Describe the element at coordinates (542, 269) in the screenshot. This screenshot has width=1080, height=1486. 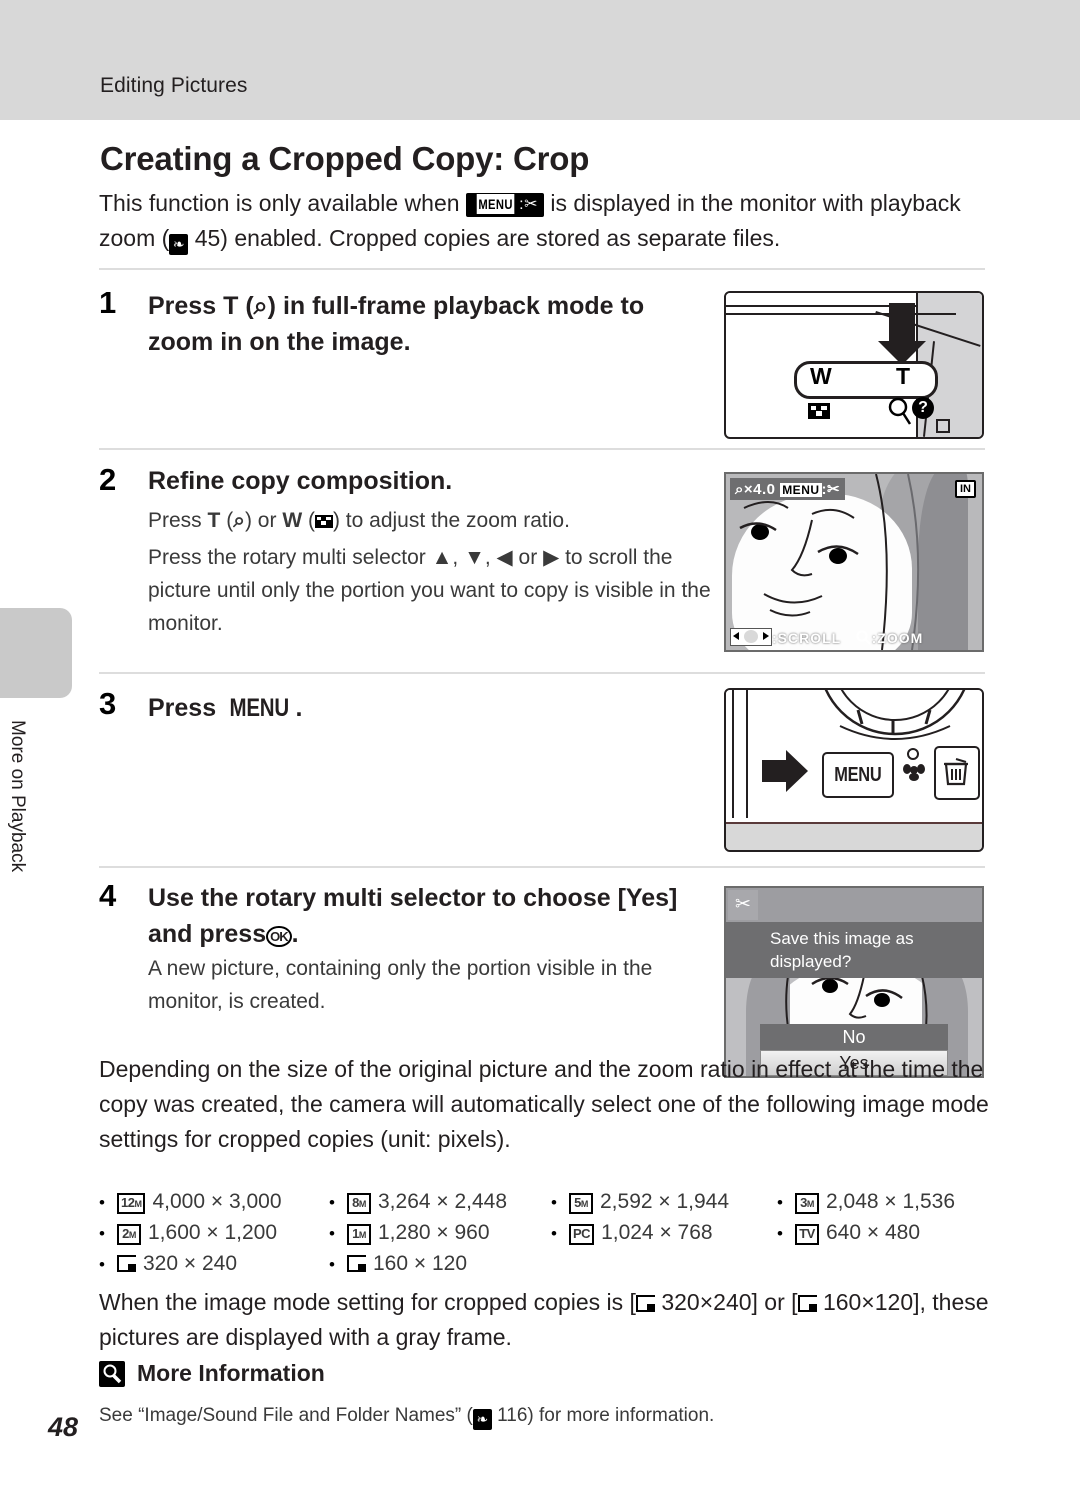
I see `divider-step1` at that location.